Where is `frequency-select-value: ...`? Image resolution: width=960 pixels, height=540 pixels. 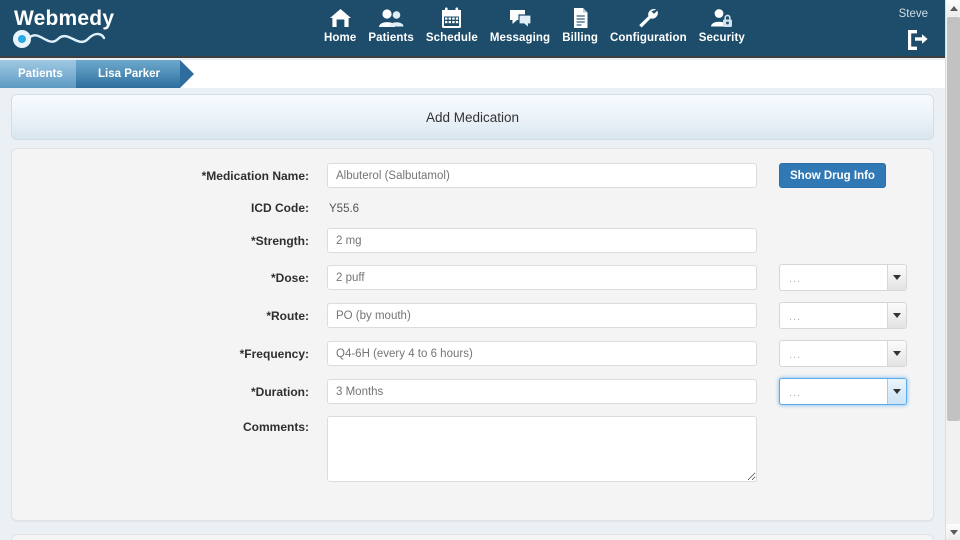
frequency-select-value: ... is located at coordinates (795, 354).